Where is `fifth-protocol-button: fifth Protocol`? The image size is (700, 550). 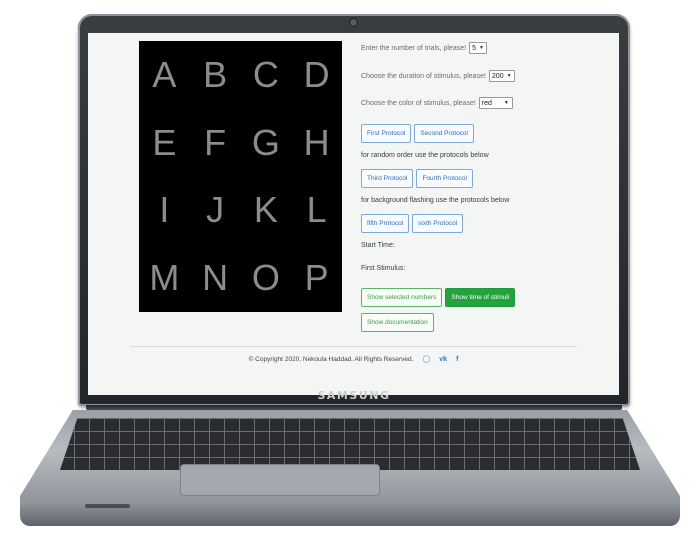
fifth-protocol-button: fifth Protocol is located at coordinates (385, 223).